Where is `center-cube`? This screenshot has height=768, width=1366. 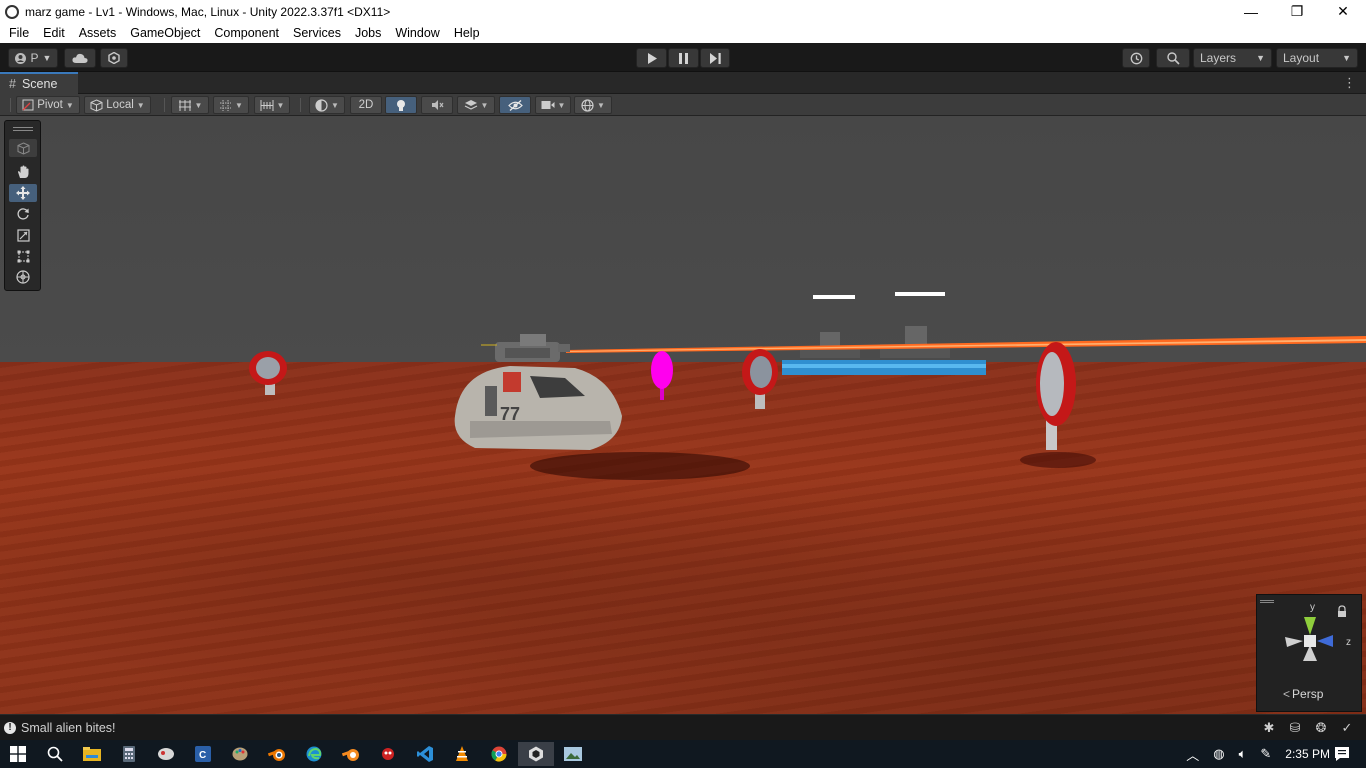 center-cube is located at coordinates (1310, 641).